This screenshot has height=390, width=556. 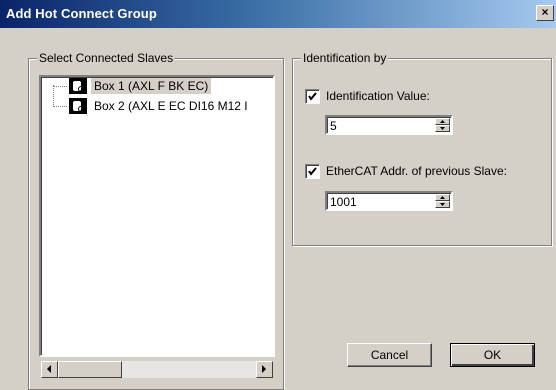 What do you see at coordinates (157, 369) in the screenshot?
I see `horizontal-scrollbar` at bounding box center [157, 369].